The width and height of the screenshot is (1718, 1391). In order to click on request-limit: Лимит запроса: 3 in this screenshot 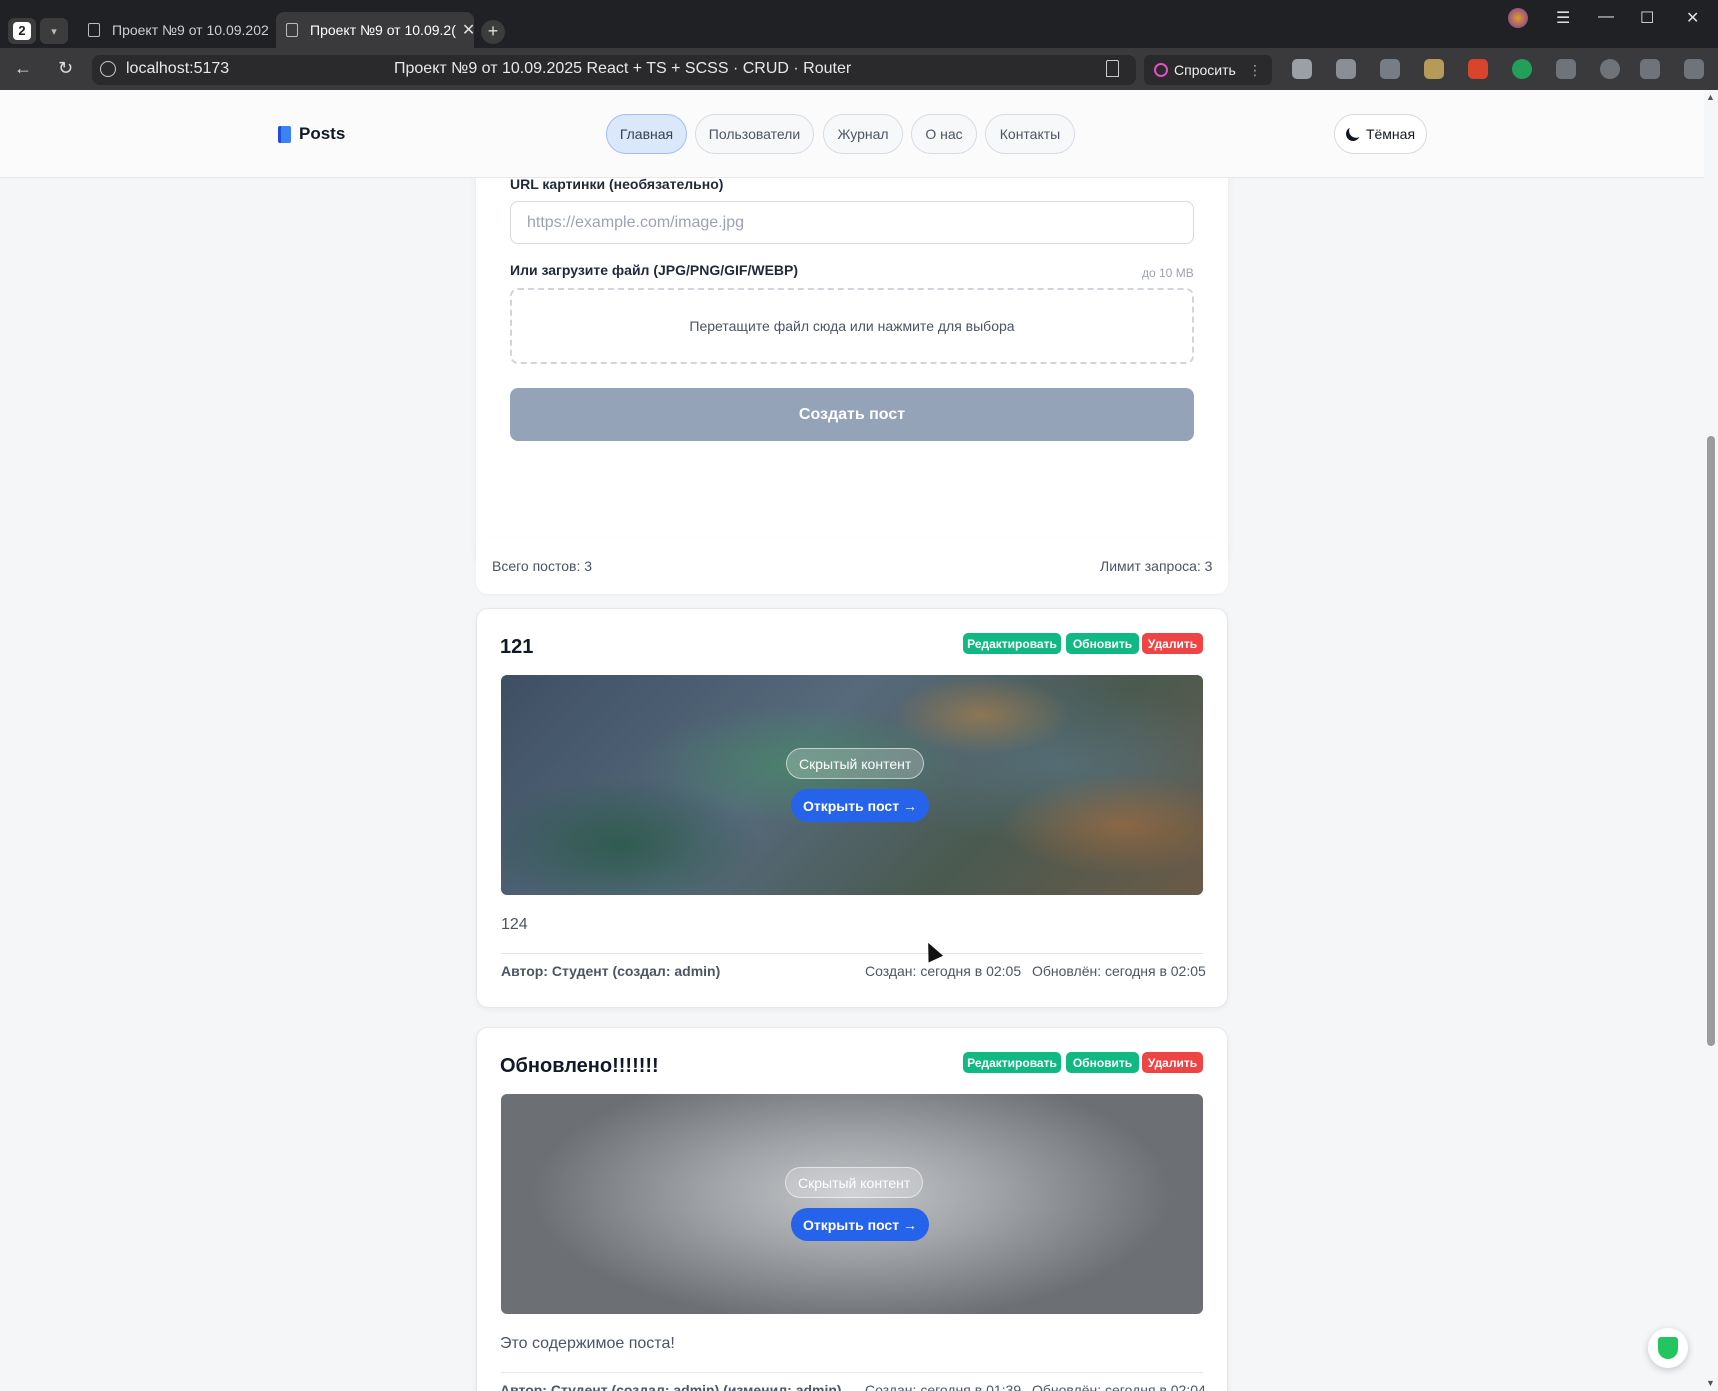, I will do `click(1156, 566)`.